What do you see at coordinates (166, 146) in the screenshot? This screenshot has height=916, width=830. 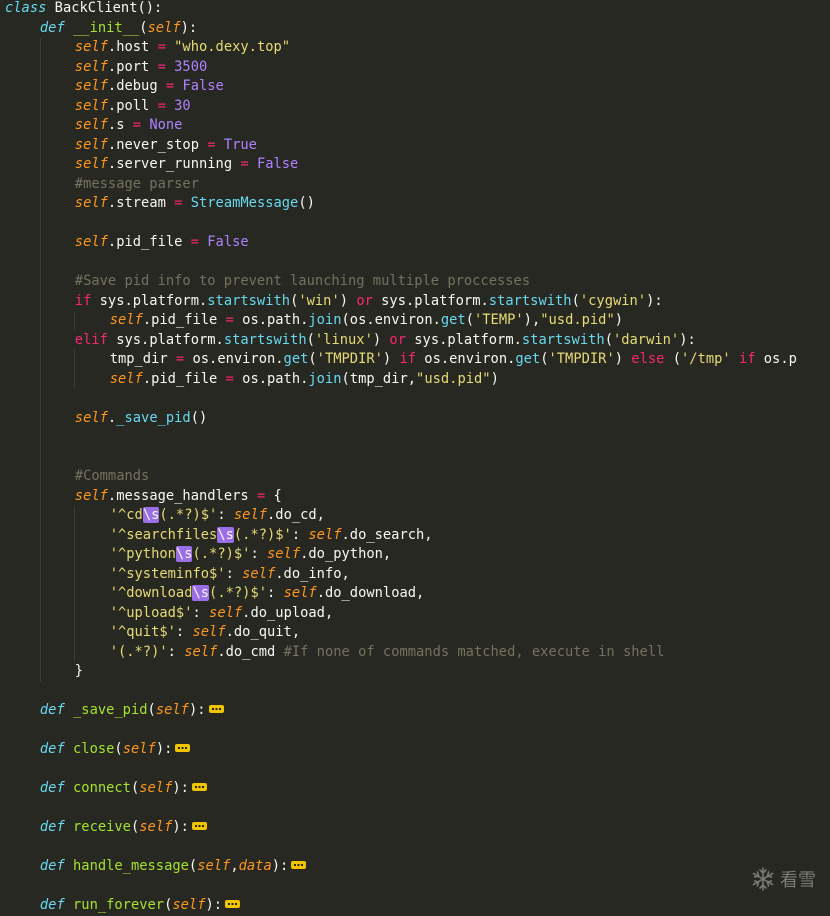 I see `code-line: self.never_stop = True` at bounding box center [166, 146].